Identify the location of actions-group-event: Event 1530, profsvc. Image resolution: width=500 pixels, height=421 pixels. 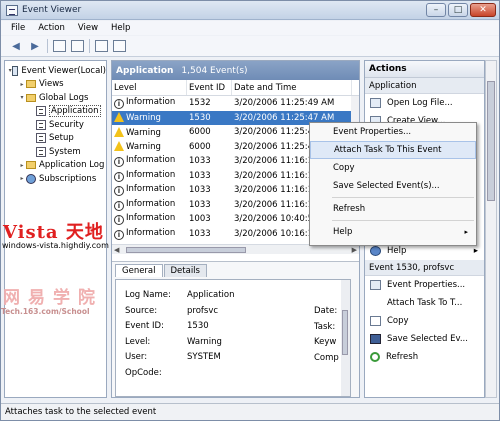
(424, 268).